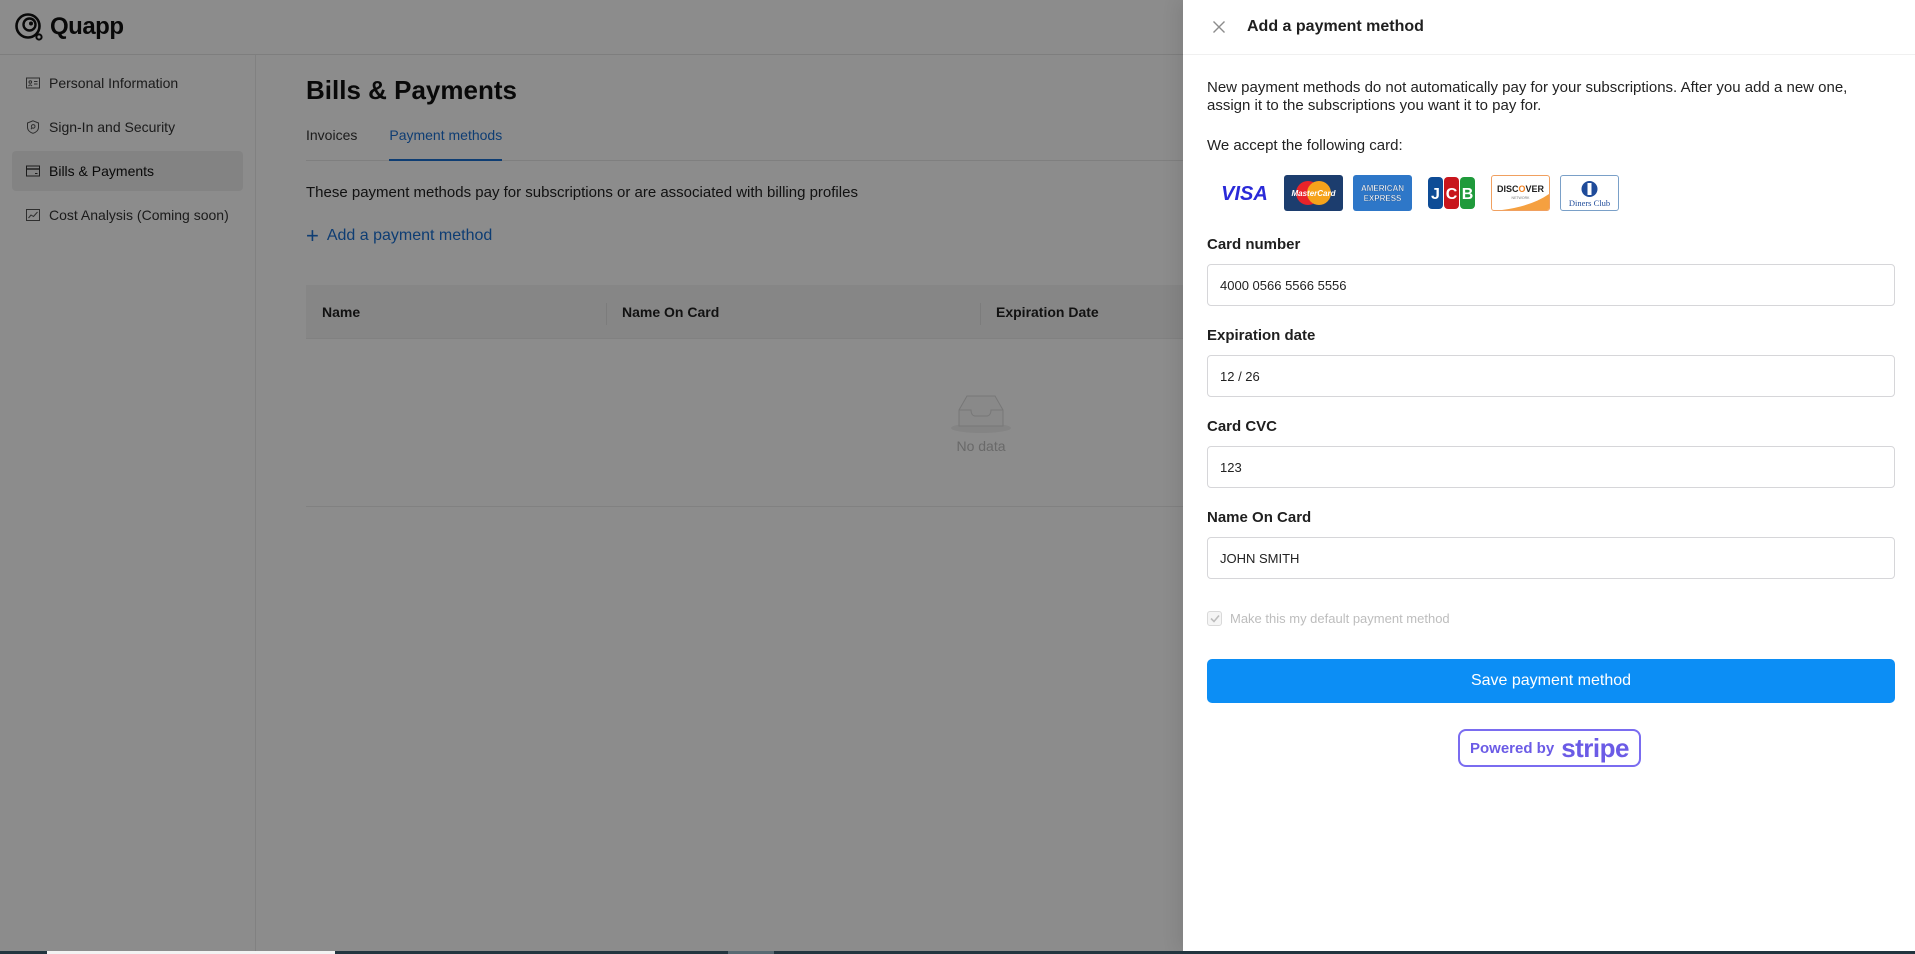 This screenshot has width=1915, height=954. What do you see at coordinates (1557, 376) in the screenshot?
I see `expiration-date-input` at bounding box center [1557, 376].